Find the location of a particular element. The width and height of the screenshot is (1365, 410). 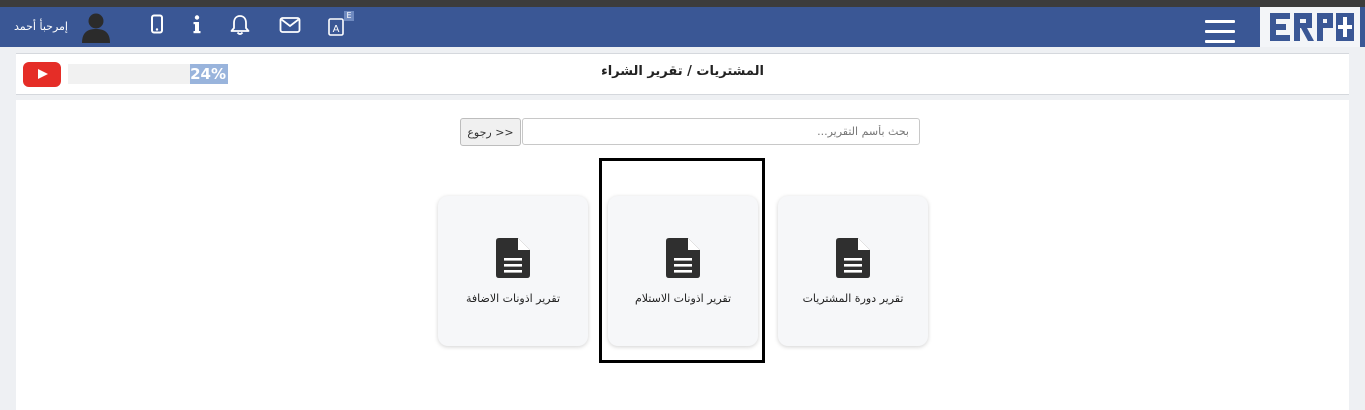

mail-icon is located at coordinates (290, 25).